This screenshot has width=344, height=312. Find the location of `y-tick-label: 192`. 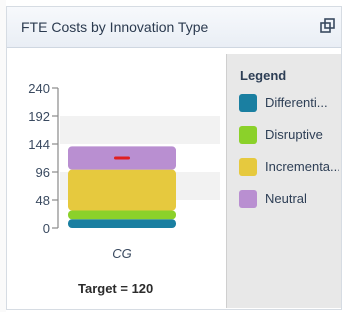

y-tick-label: 192 is located at coordinates (39, 116).